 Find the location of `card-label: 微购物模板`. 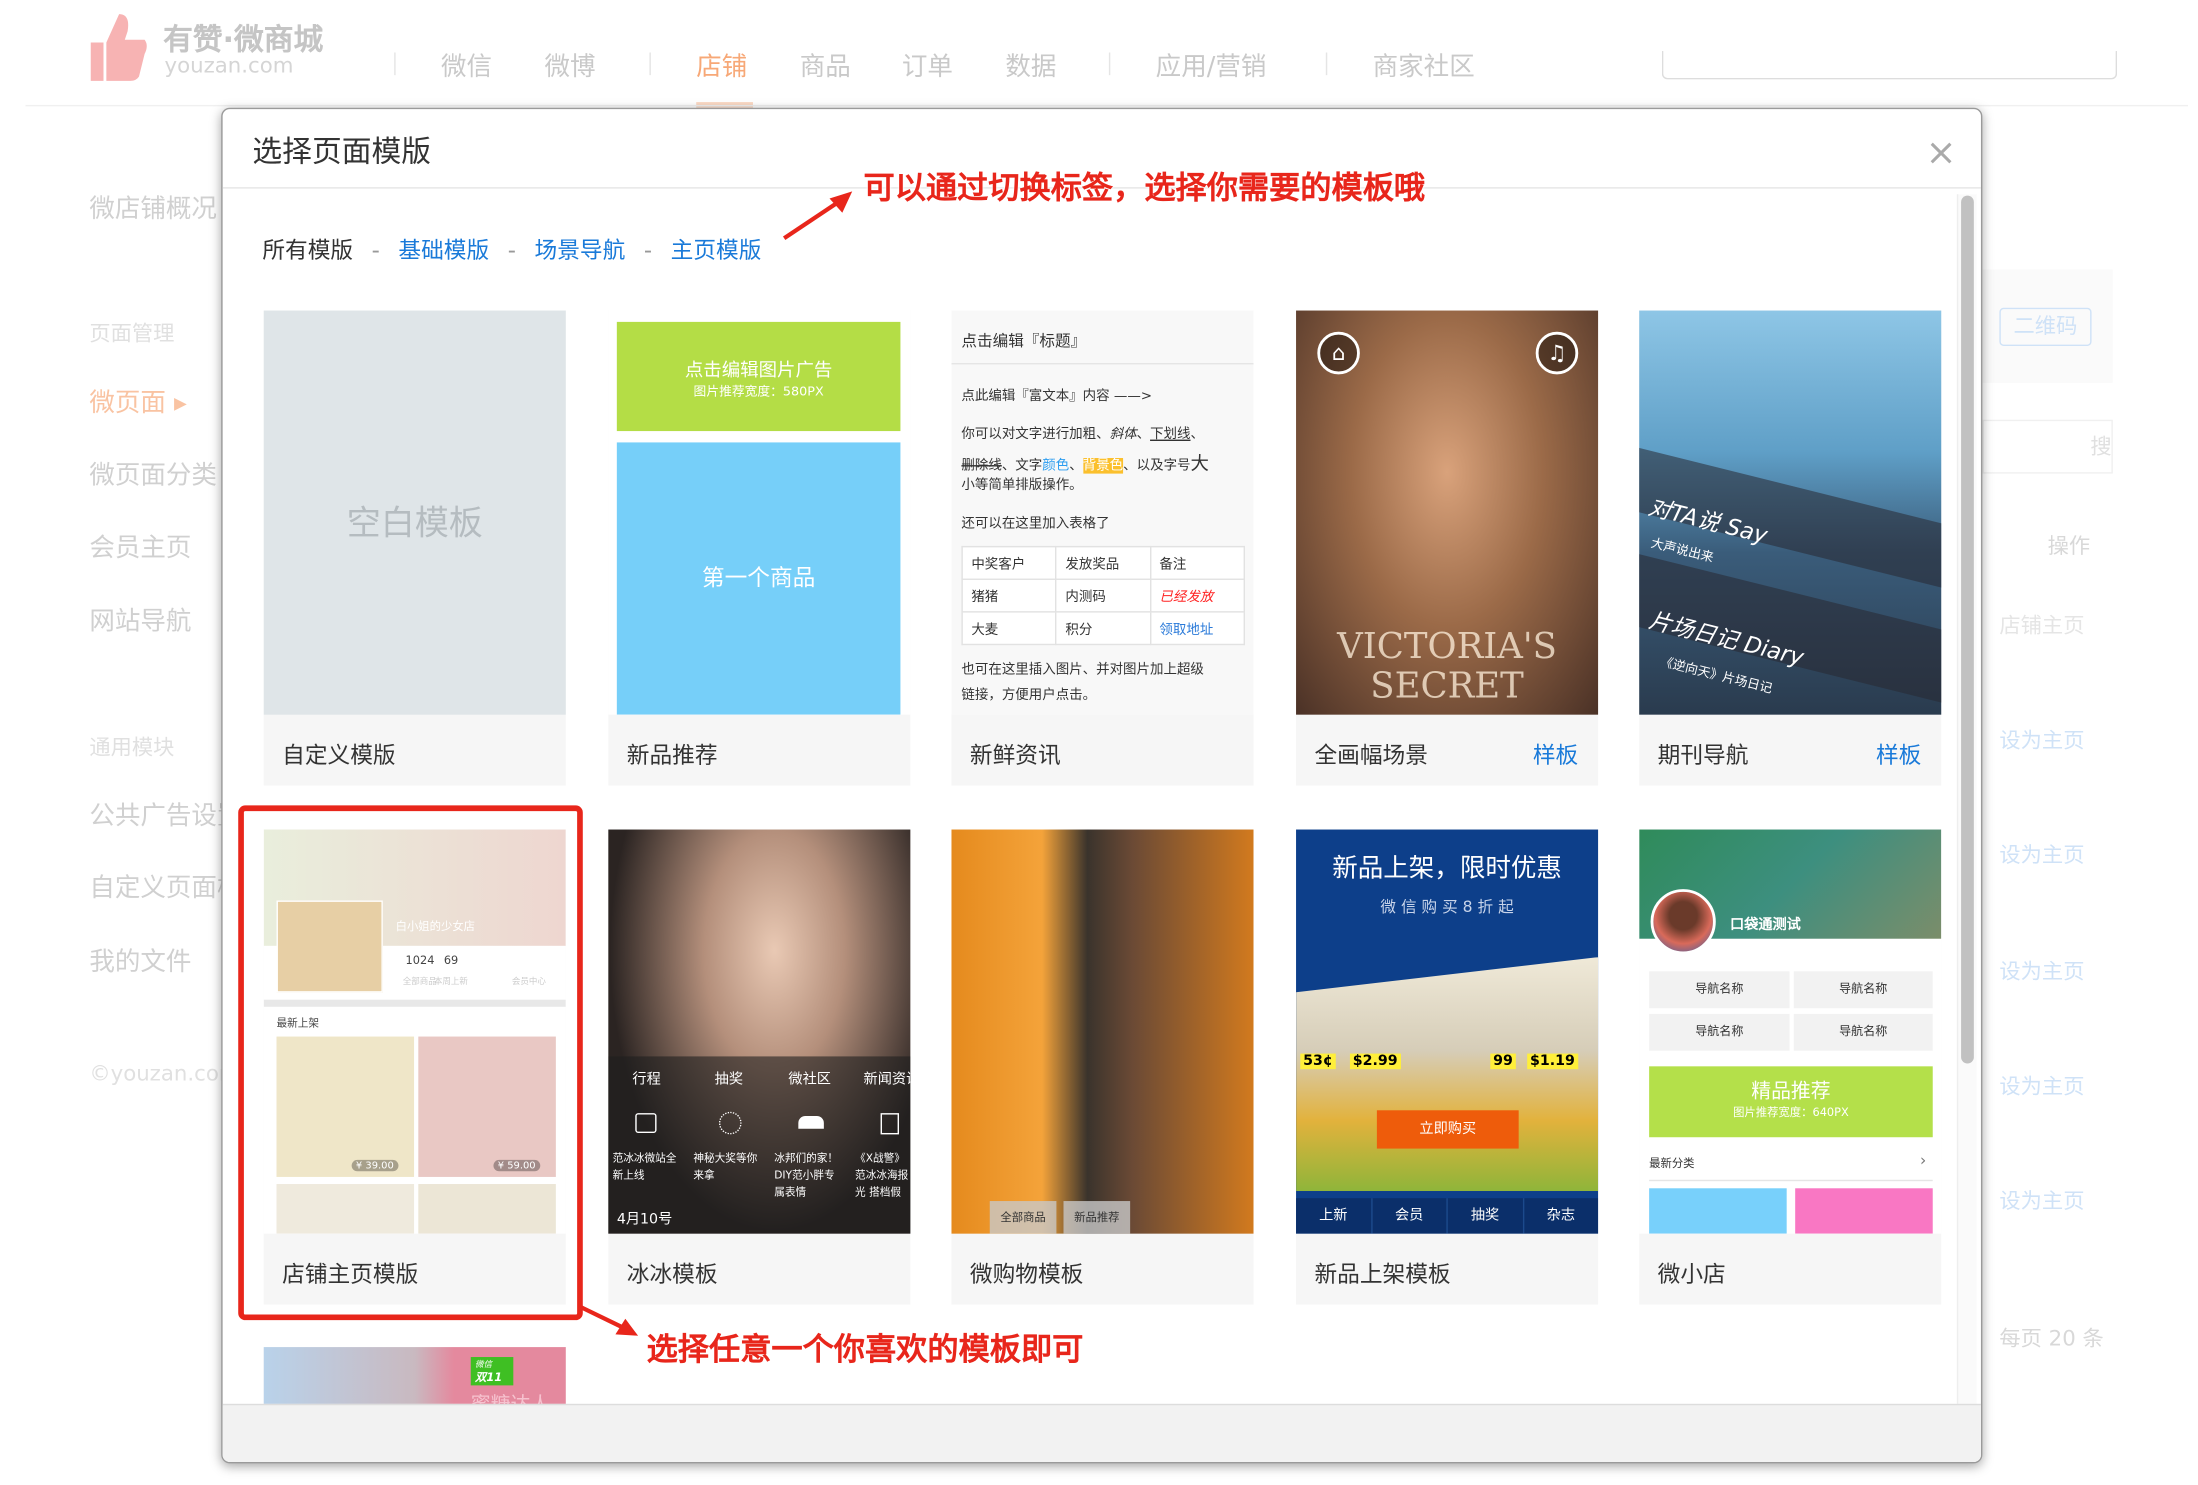

card-label: 微购物模板 is located at coordinates (1026, 1274).